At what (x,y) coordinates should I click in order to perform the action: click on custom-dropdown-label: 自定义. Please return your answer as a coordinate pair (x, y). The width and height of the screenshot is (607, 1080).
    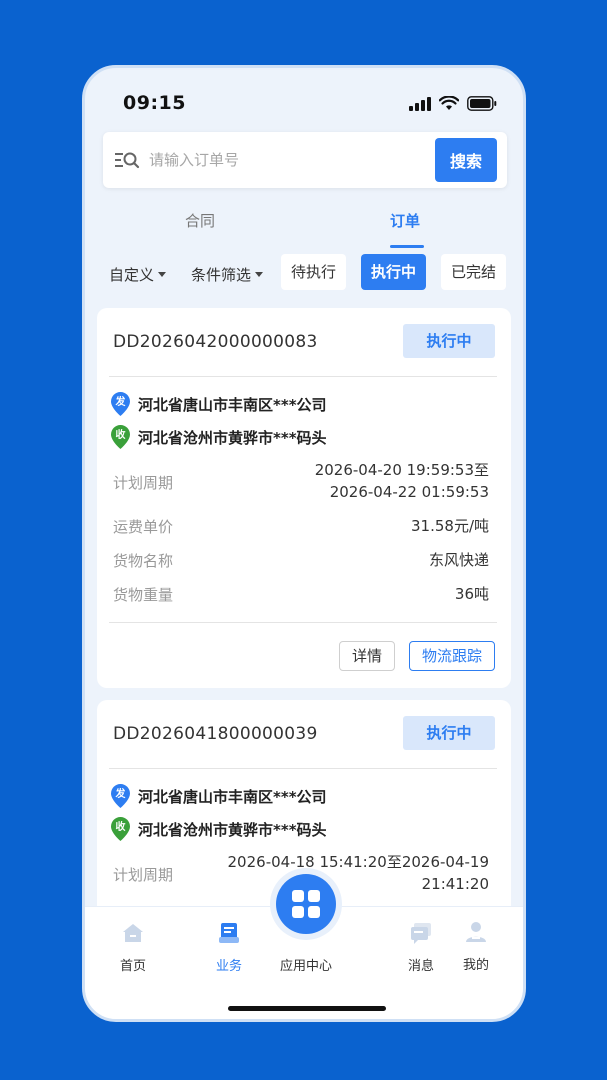
    Looking at the image, I should click on (132, 275).